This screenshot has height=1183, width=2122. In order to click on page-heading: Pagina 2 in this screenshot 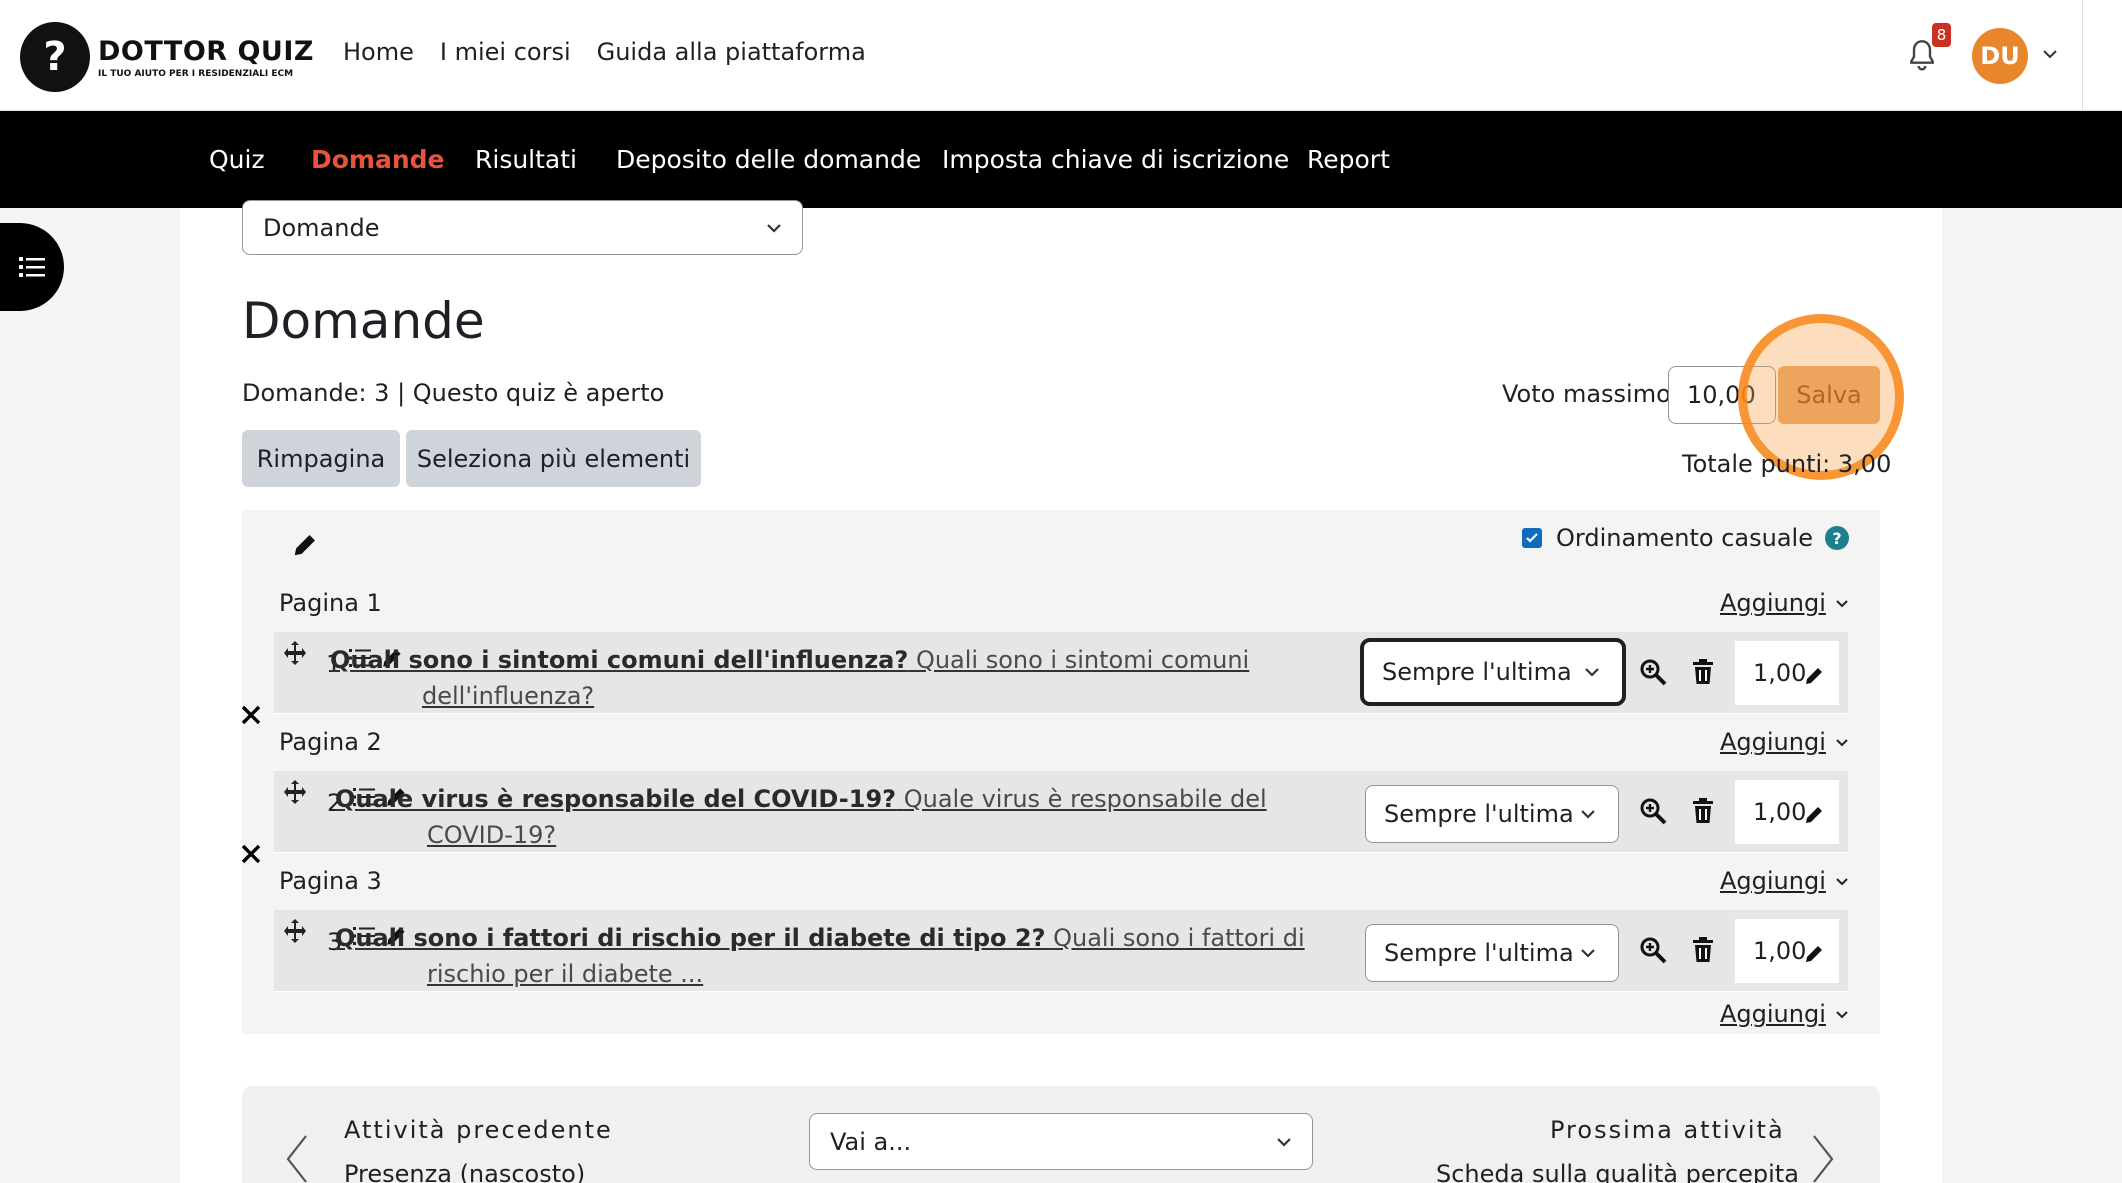, I will do `click(330, 742)`.